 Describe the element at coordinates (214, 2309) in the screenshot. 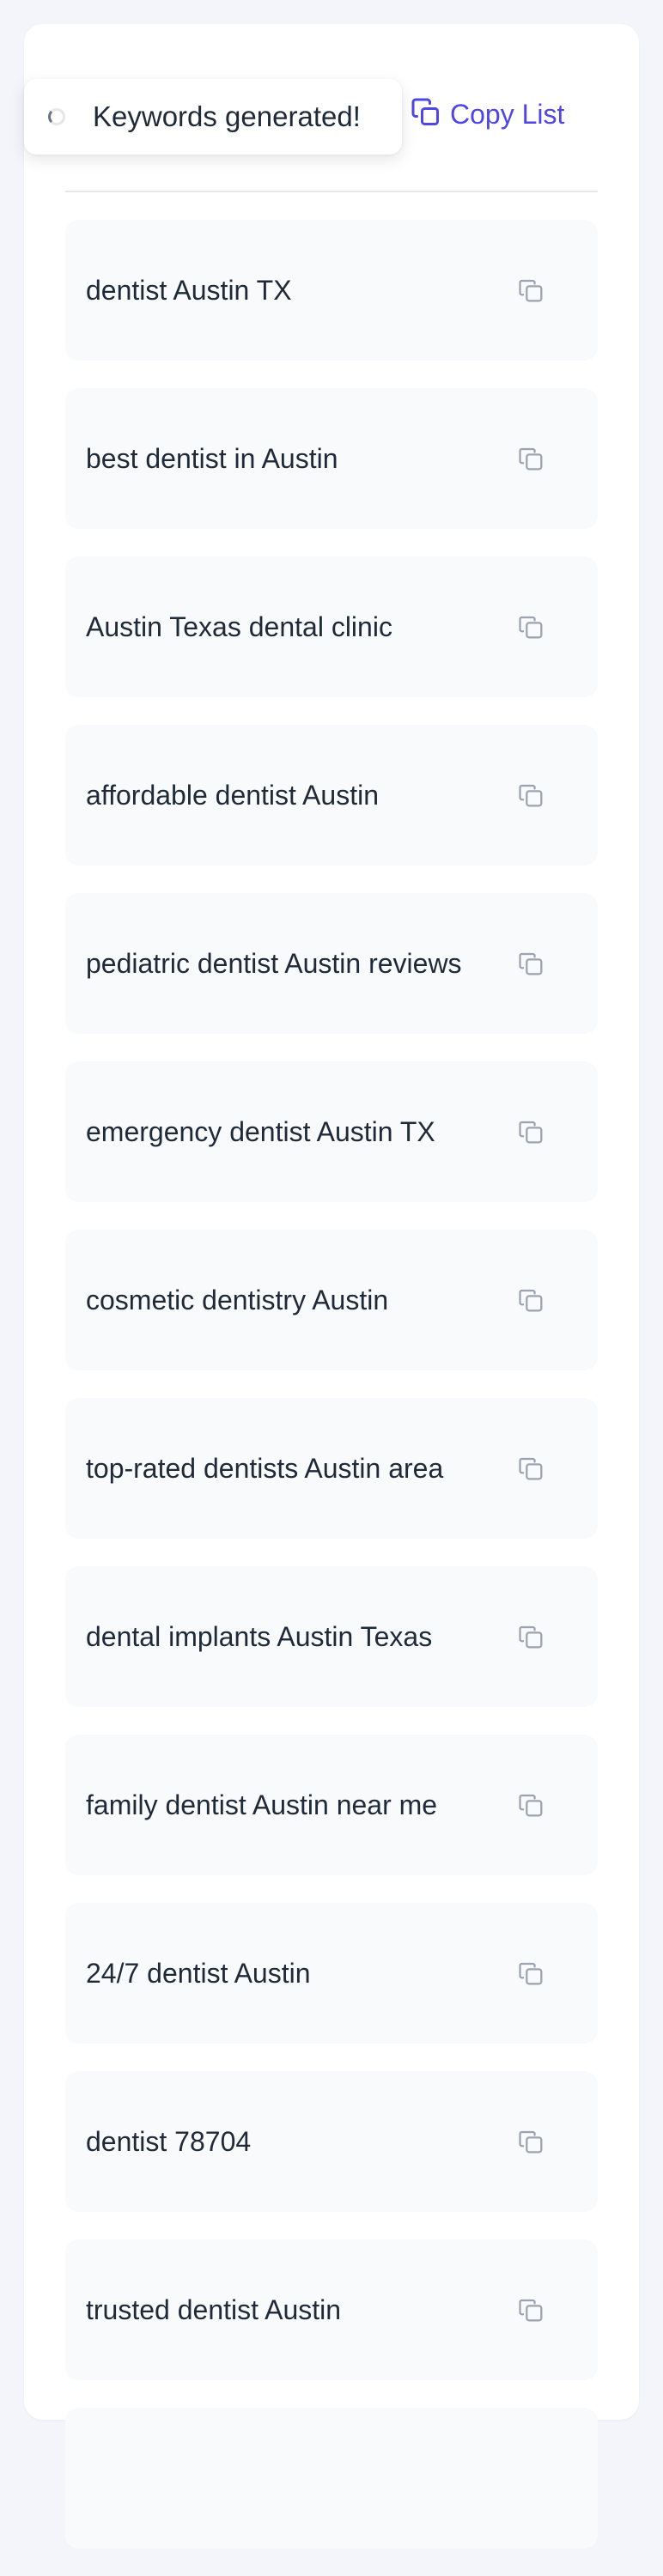

I see `keyword-text: trusted dentist Austin` at that location.